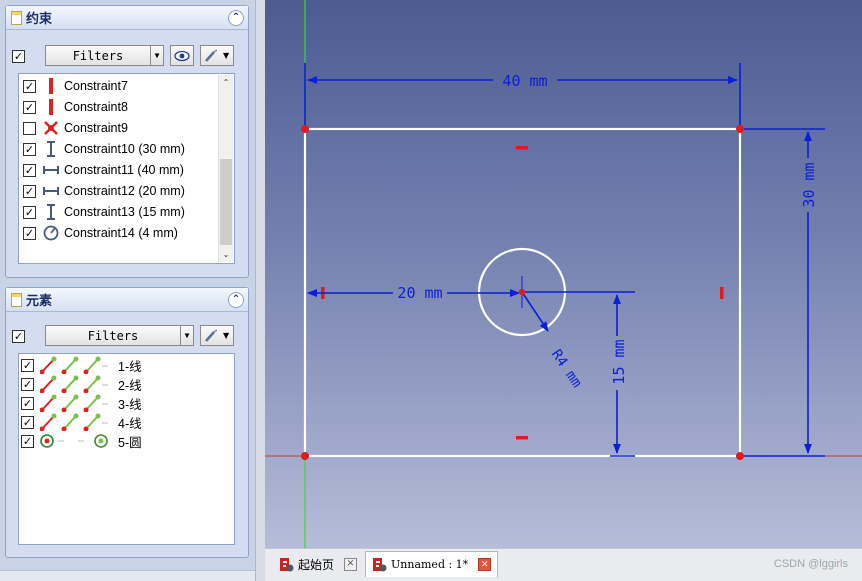 This screenshot has height=581, width=862. Describe the element at coordinates (103, 170) in the screenshot. I see `list-item: ✓ Constraint11 (40 mm)` at that location.